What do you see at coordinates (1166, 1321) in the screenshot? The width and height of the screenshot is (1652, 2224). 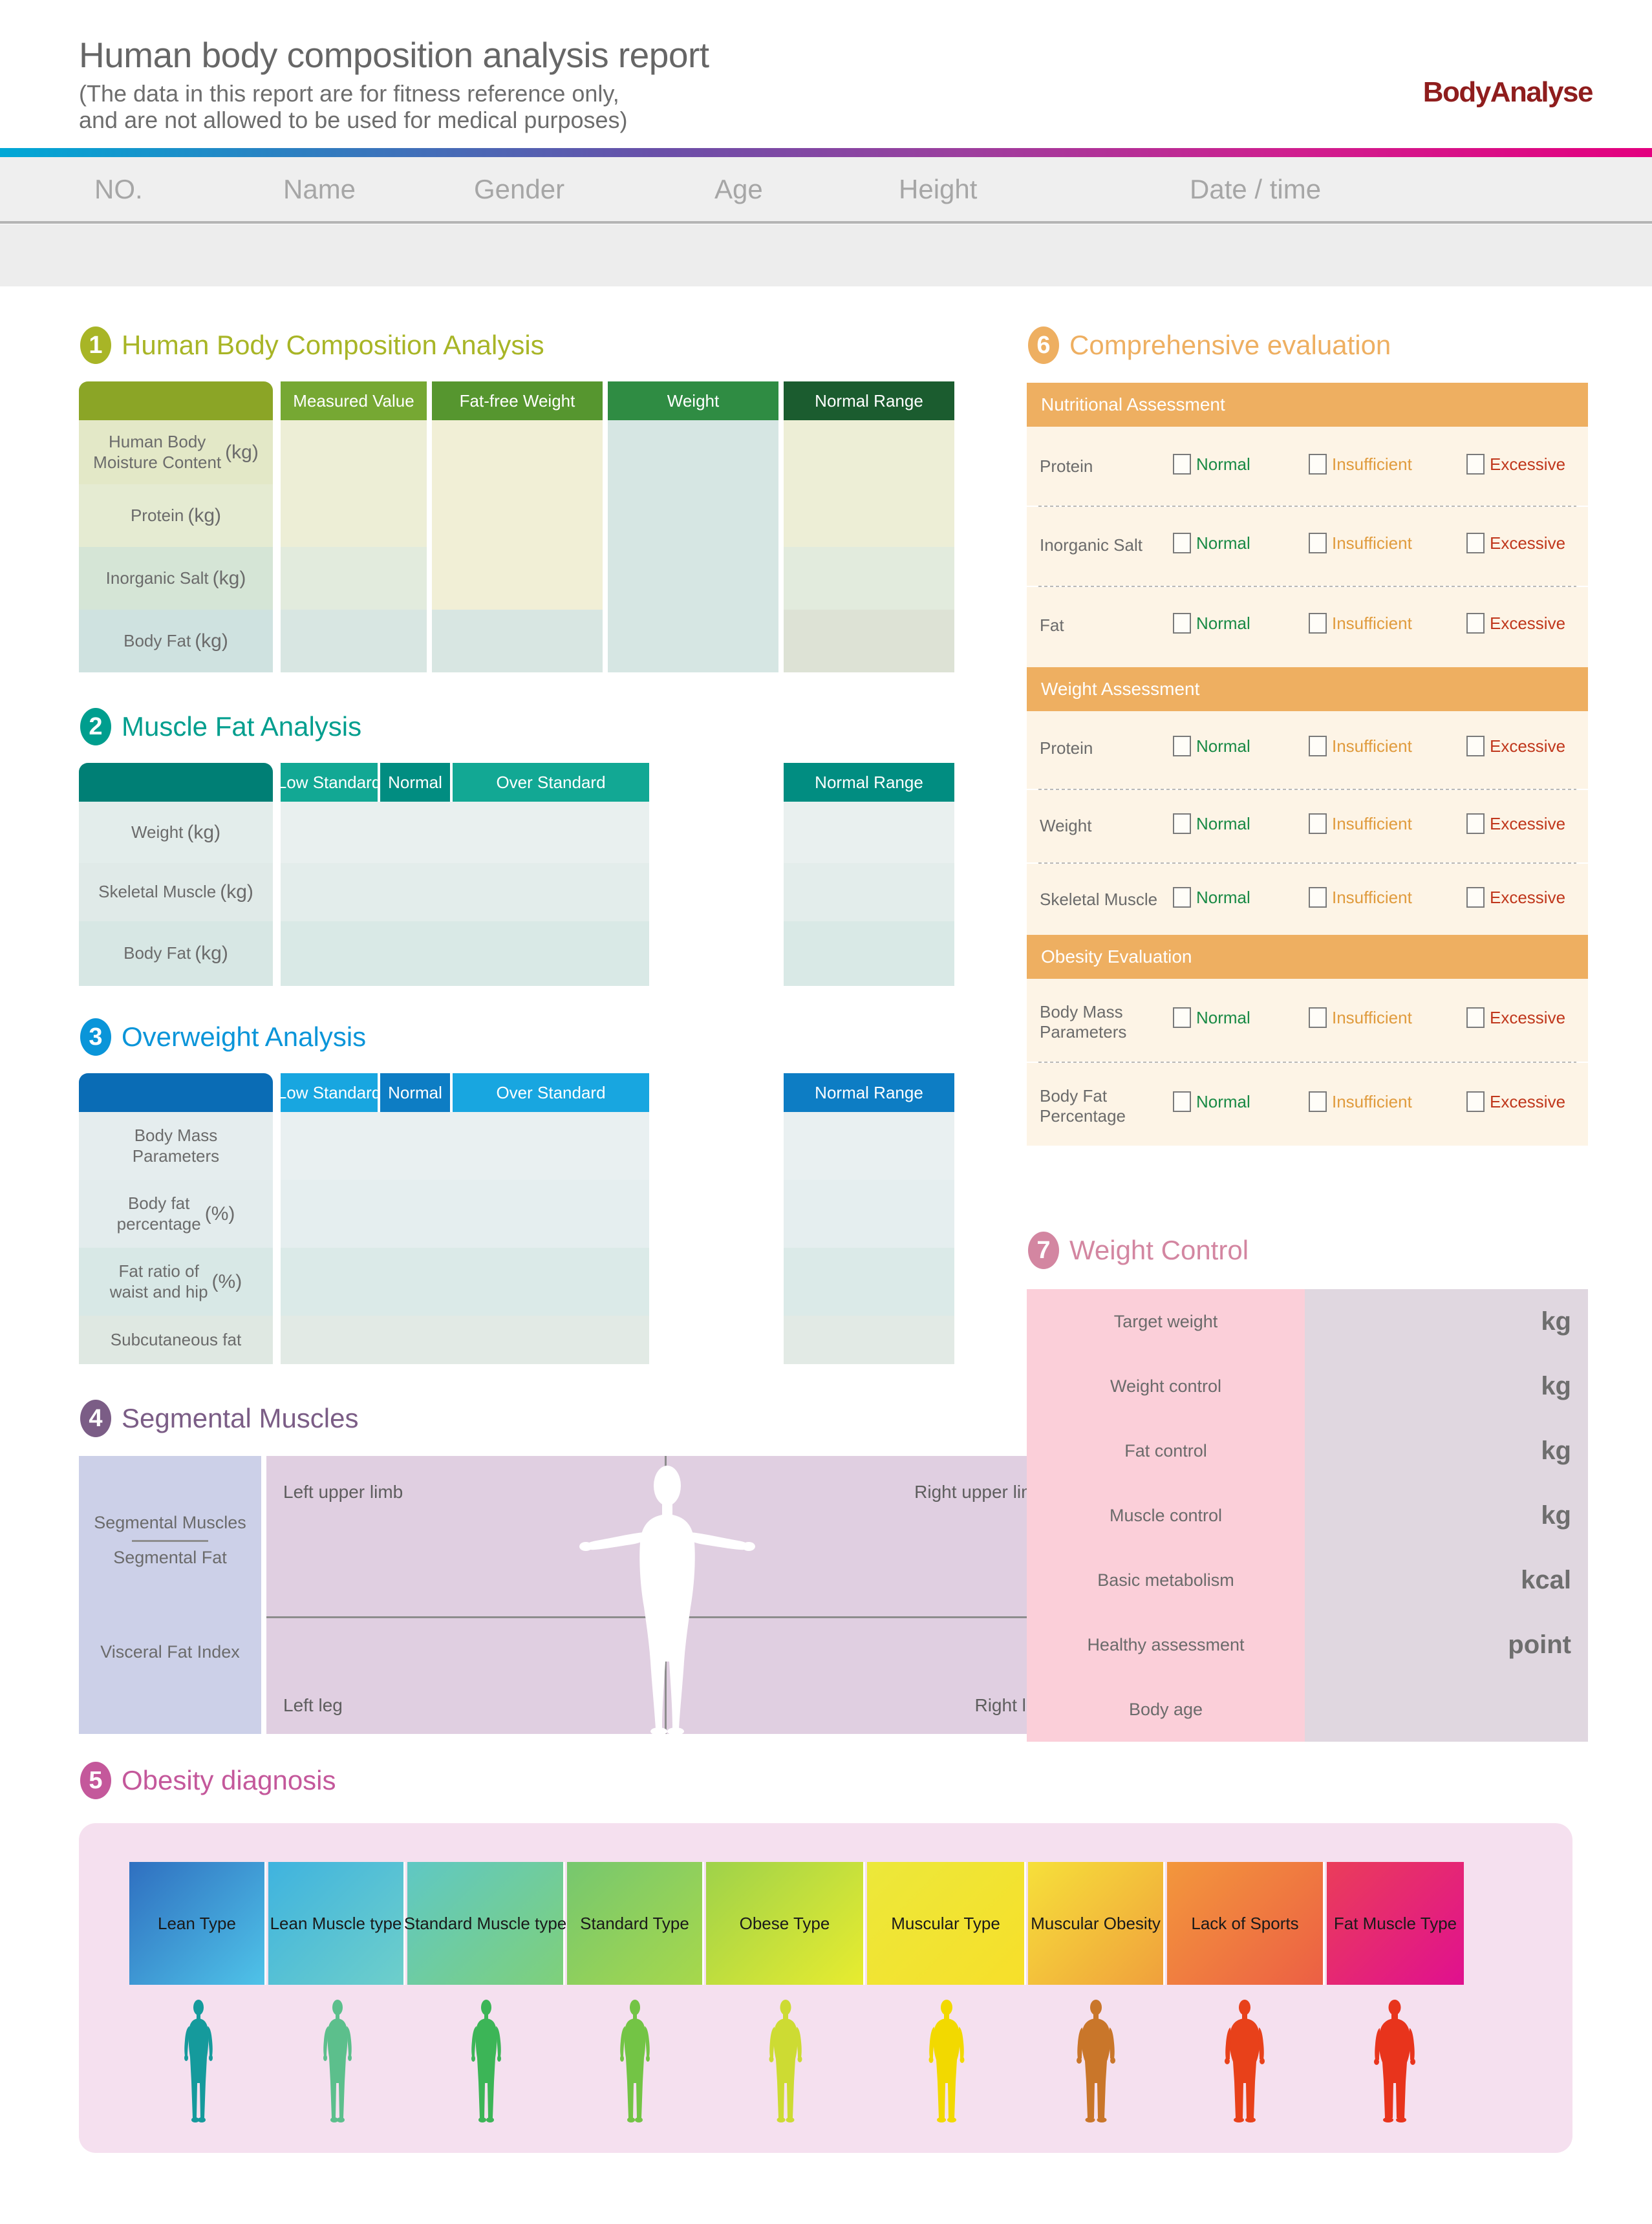 I see `wc-label-cell-target-weight: Target weight` at bounding box center [1166, 1321].